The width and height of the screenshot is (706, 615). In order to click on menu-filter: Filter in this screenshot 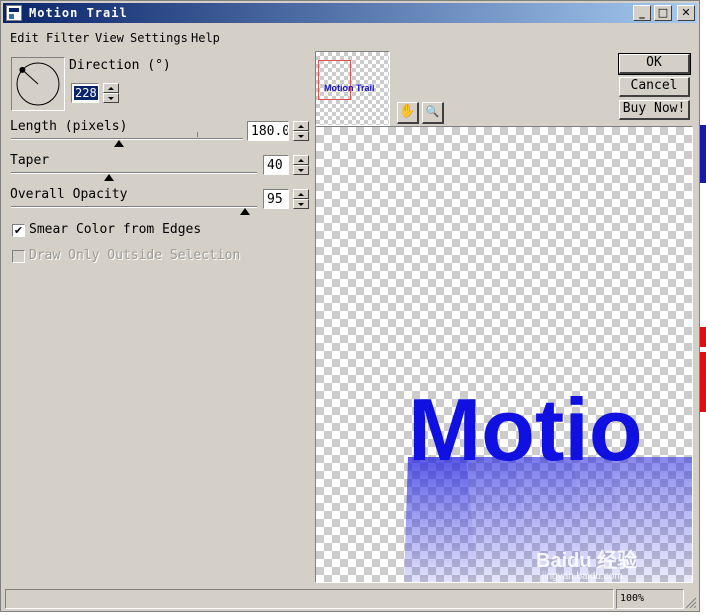, I will do `click(67, 38)`.